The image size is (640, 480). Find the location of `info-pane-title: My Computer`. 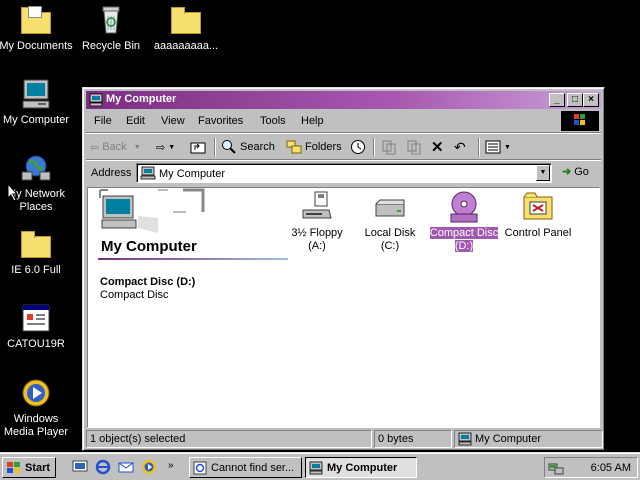

info-pane-title: My Computer is located at coordinates (149, 246).